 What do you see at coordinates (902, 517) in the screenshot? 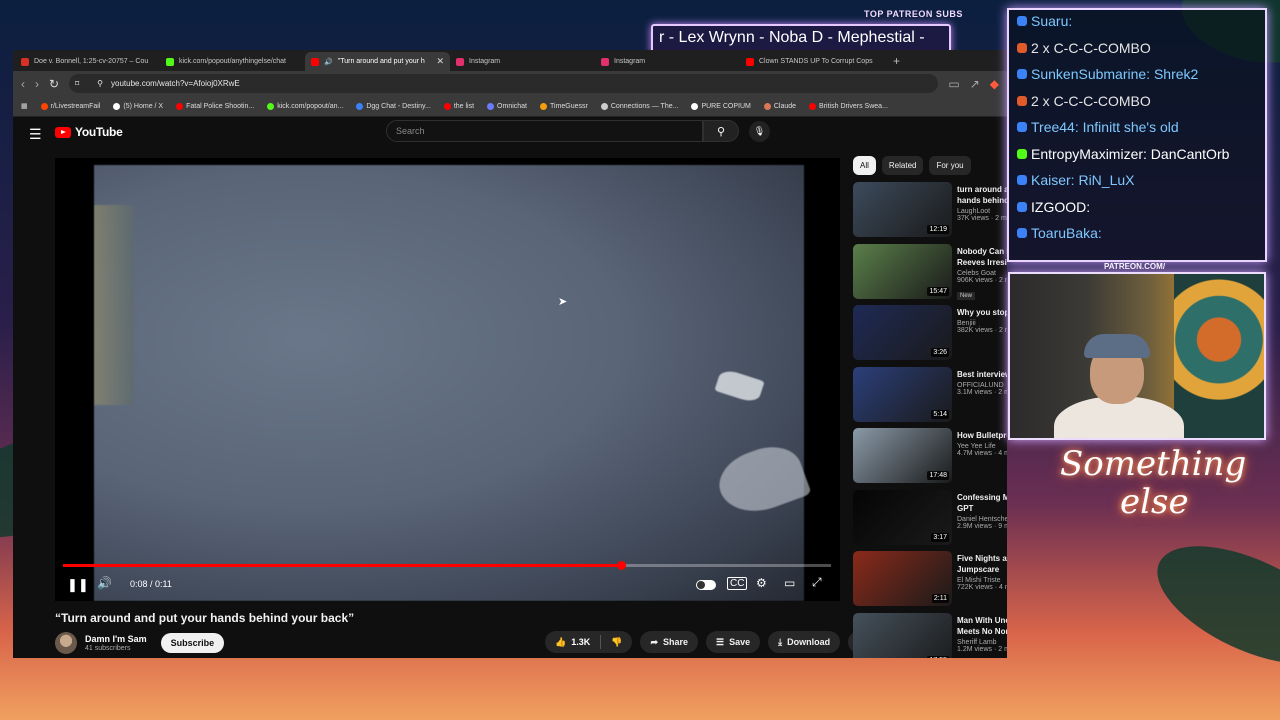
I see `video-thumbnail: 3:17` at bounding box center [902, 517].